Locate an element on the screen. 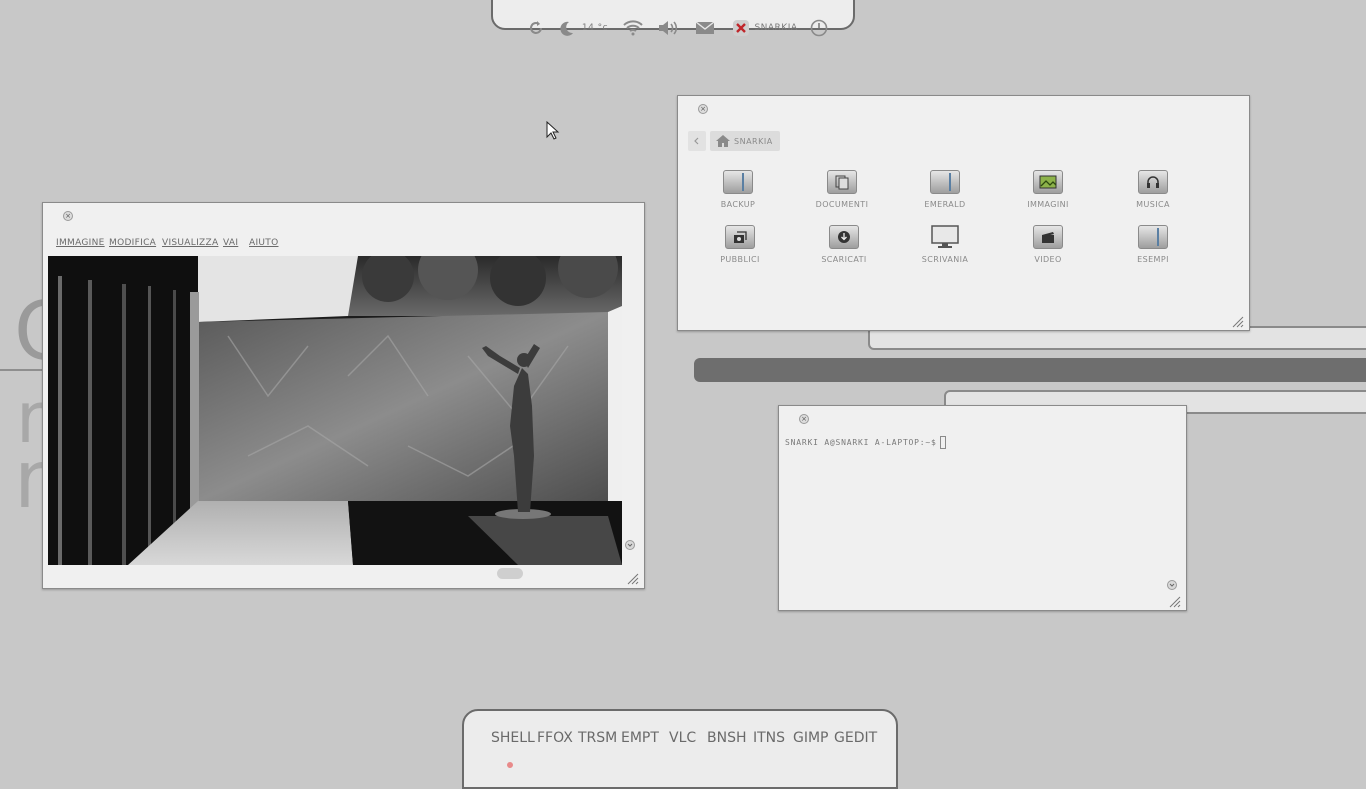  location-button: SNARKIA is located at coordinates (745, 141).